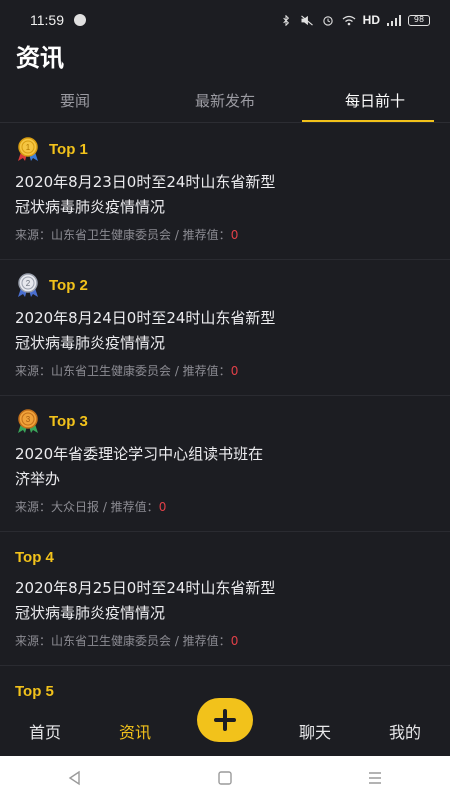  What do you see at coordinates (139, 454) in the screenshot?
I see `article-title-line: 2020年省委理论学习中心组读书班在` at bounding box center [139, 454].